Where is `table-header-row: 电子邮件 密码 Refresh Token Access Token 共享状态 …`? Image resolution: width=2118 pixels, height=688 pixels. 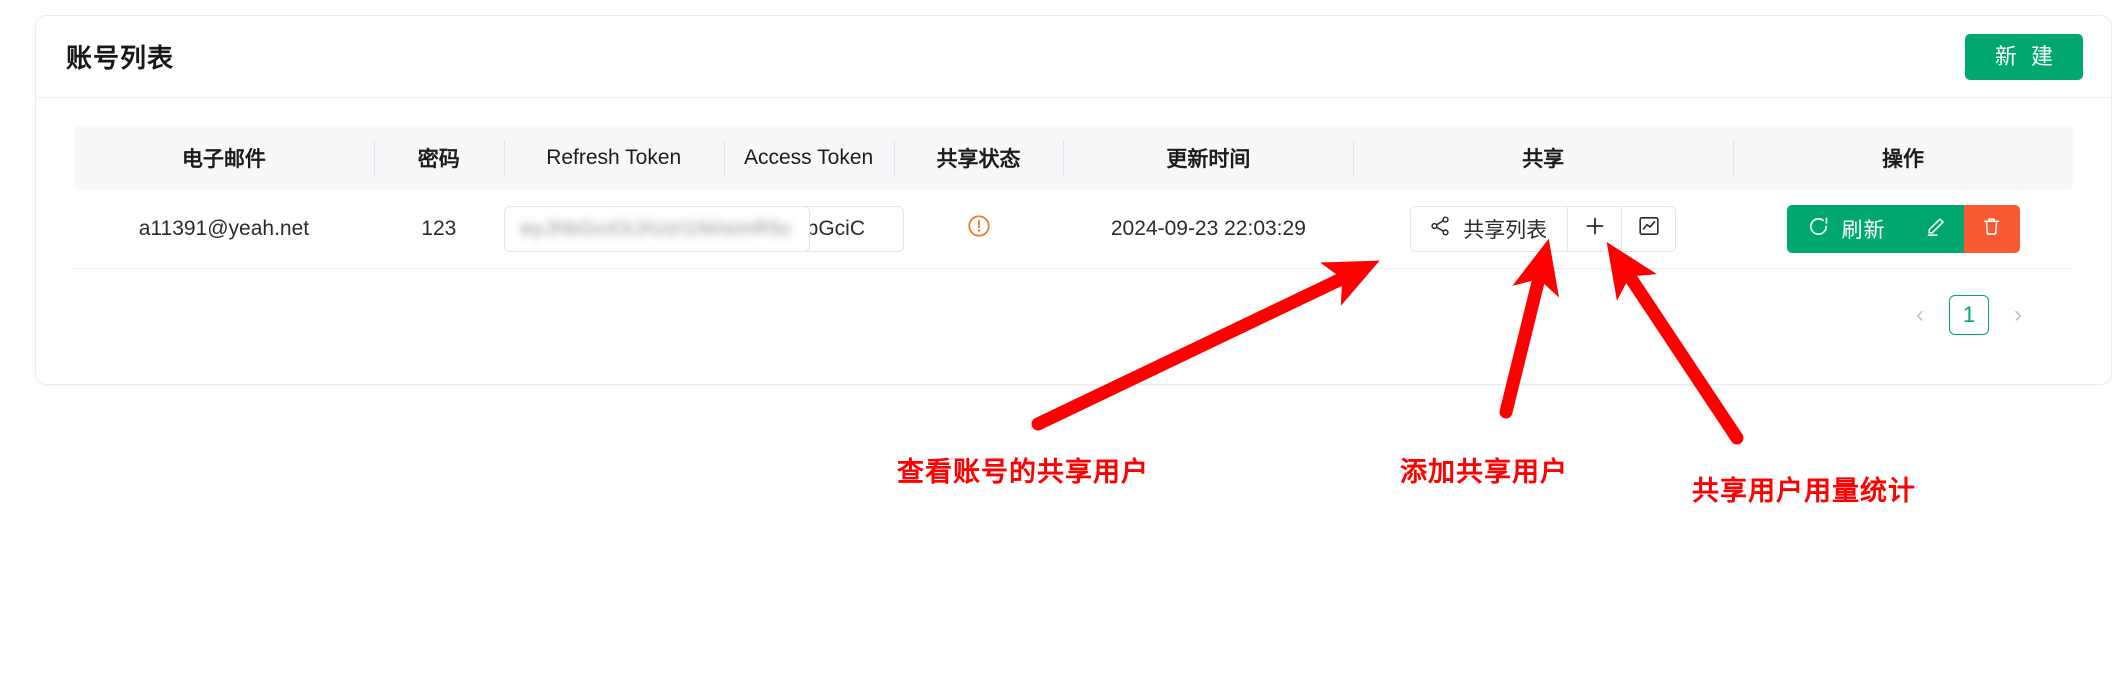
table-header-row: 电子邮件 密码 Refresh Token Access Token 共享状态 … is located at coordinates (1073, 158).